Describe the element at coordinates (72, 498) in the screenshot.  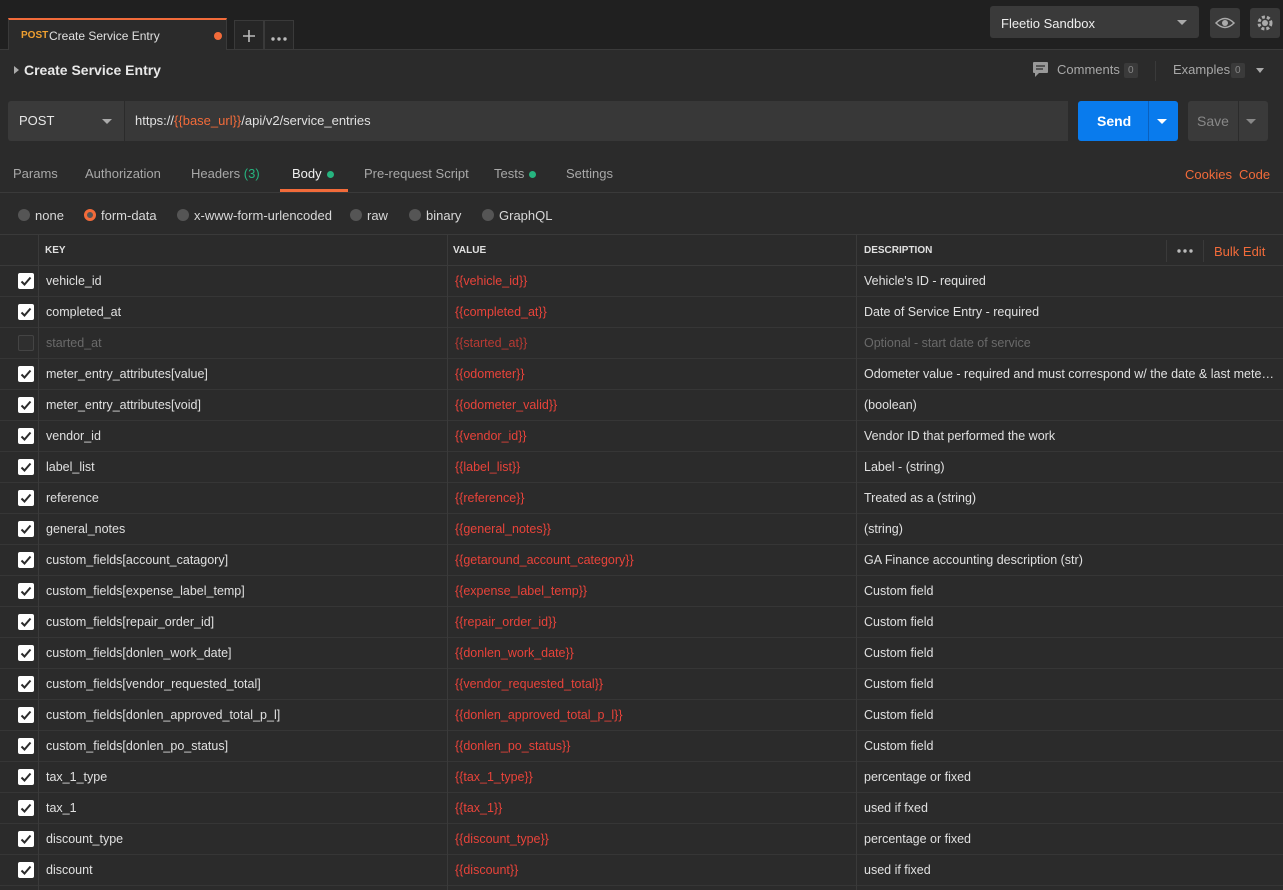
I see `key-cell: reference` at that location.